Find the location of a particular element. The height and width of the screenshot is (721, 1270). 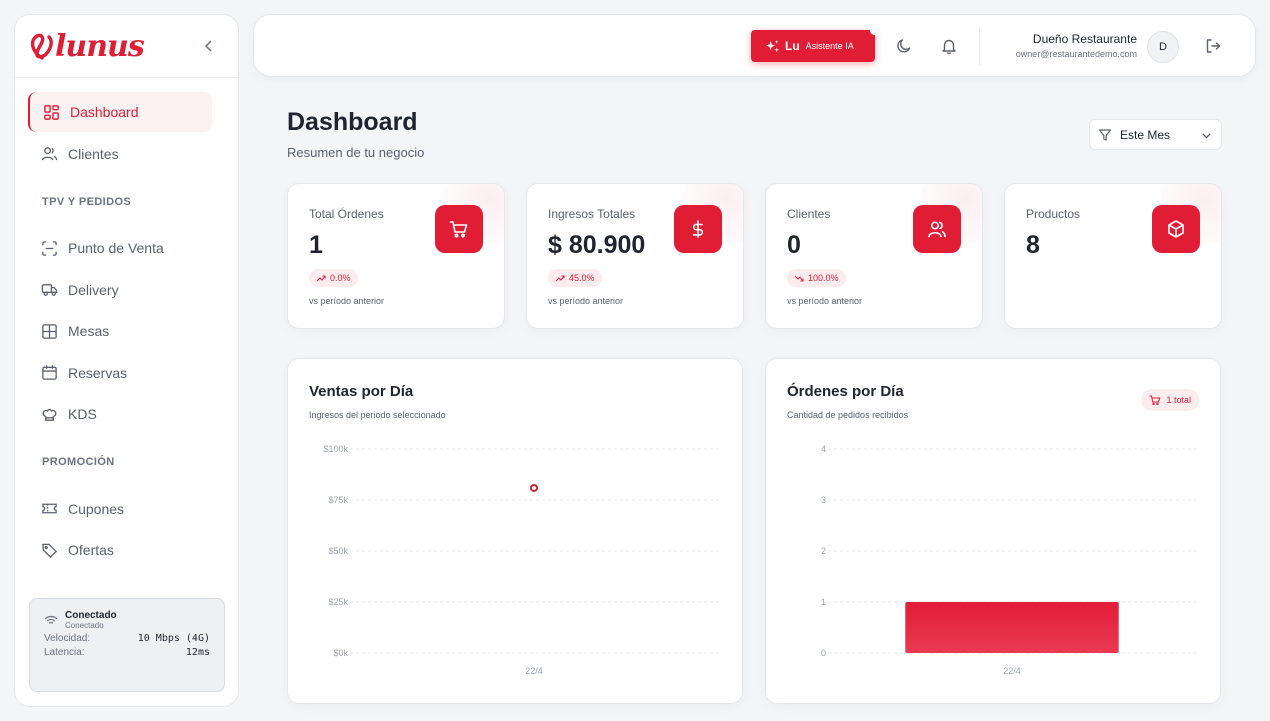

ai-assistant-button: Lu Asistente IA is located at coordinates (815, 44).